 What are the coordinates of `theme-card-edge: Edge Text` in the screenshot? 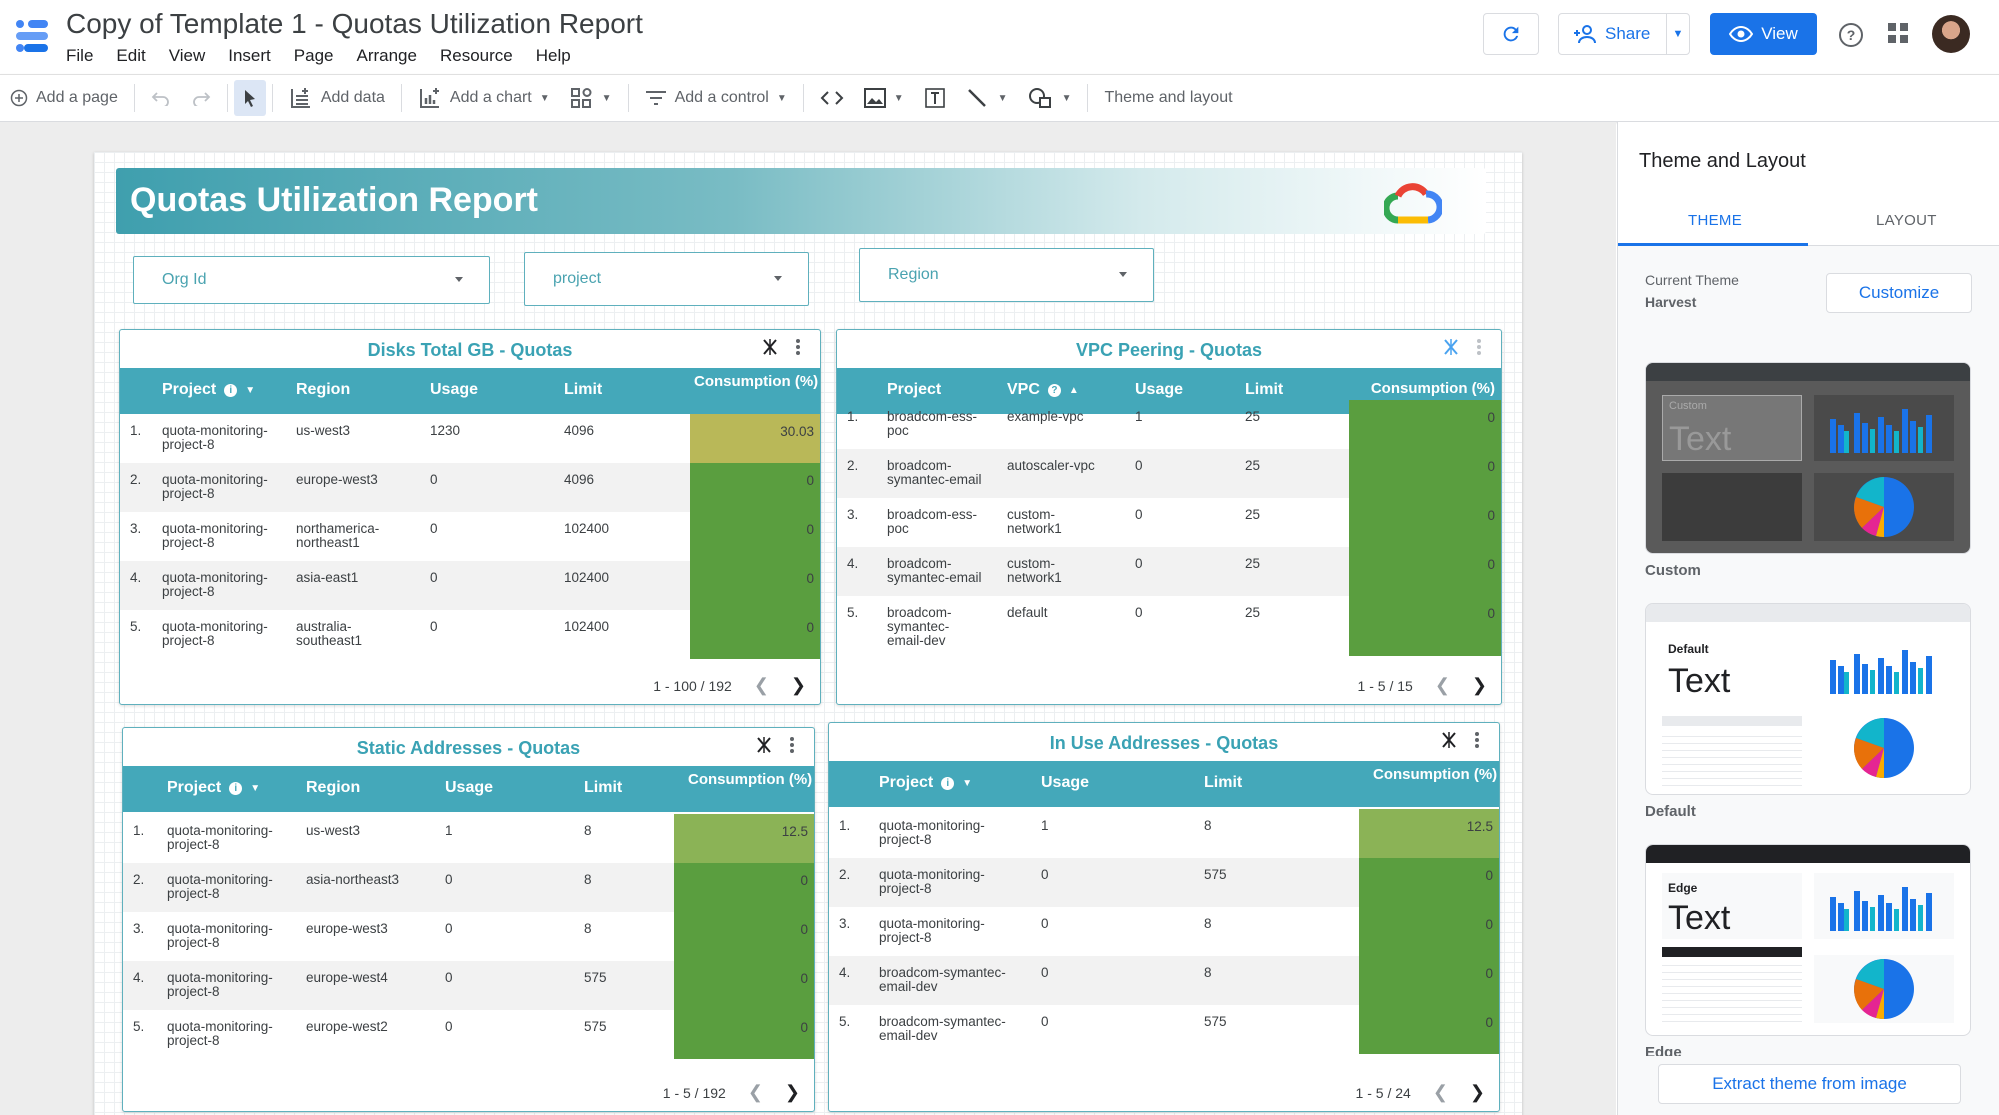 It's located at (1808, 940).